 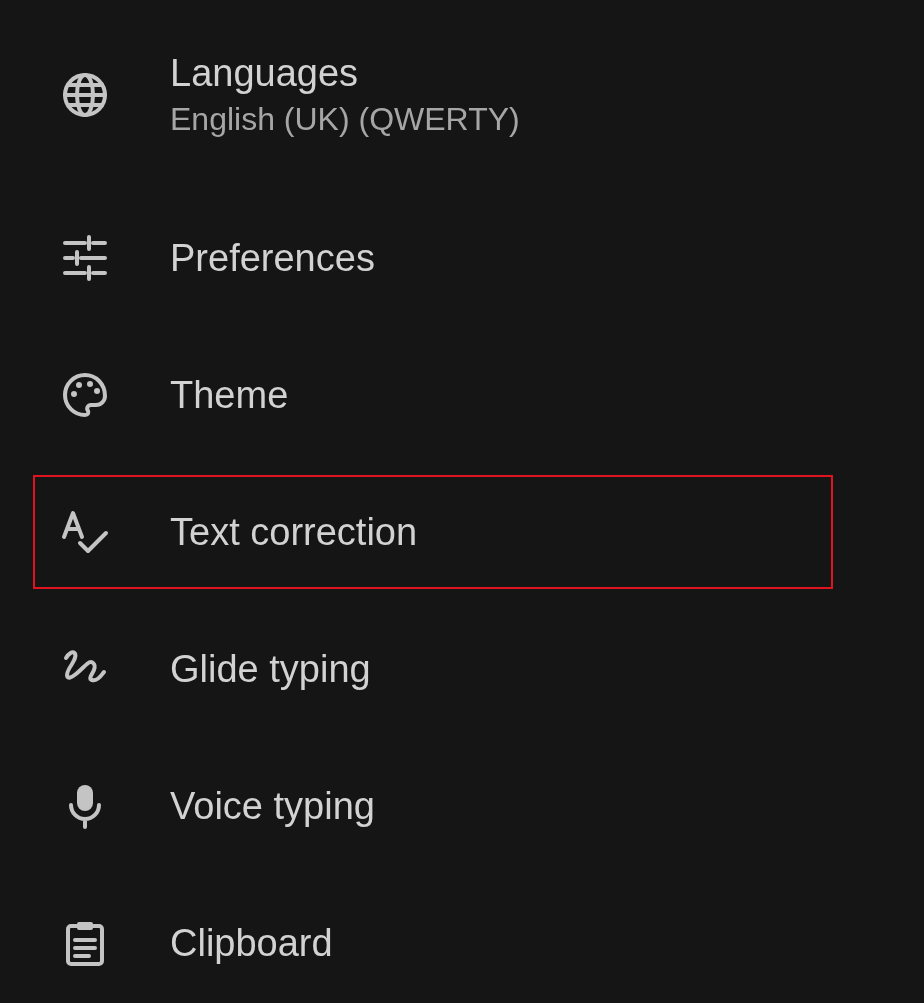 I want to click on settings-item: Text correction, so click(x=433, y=532).